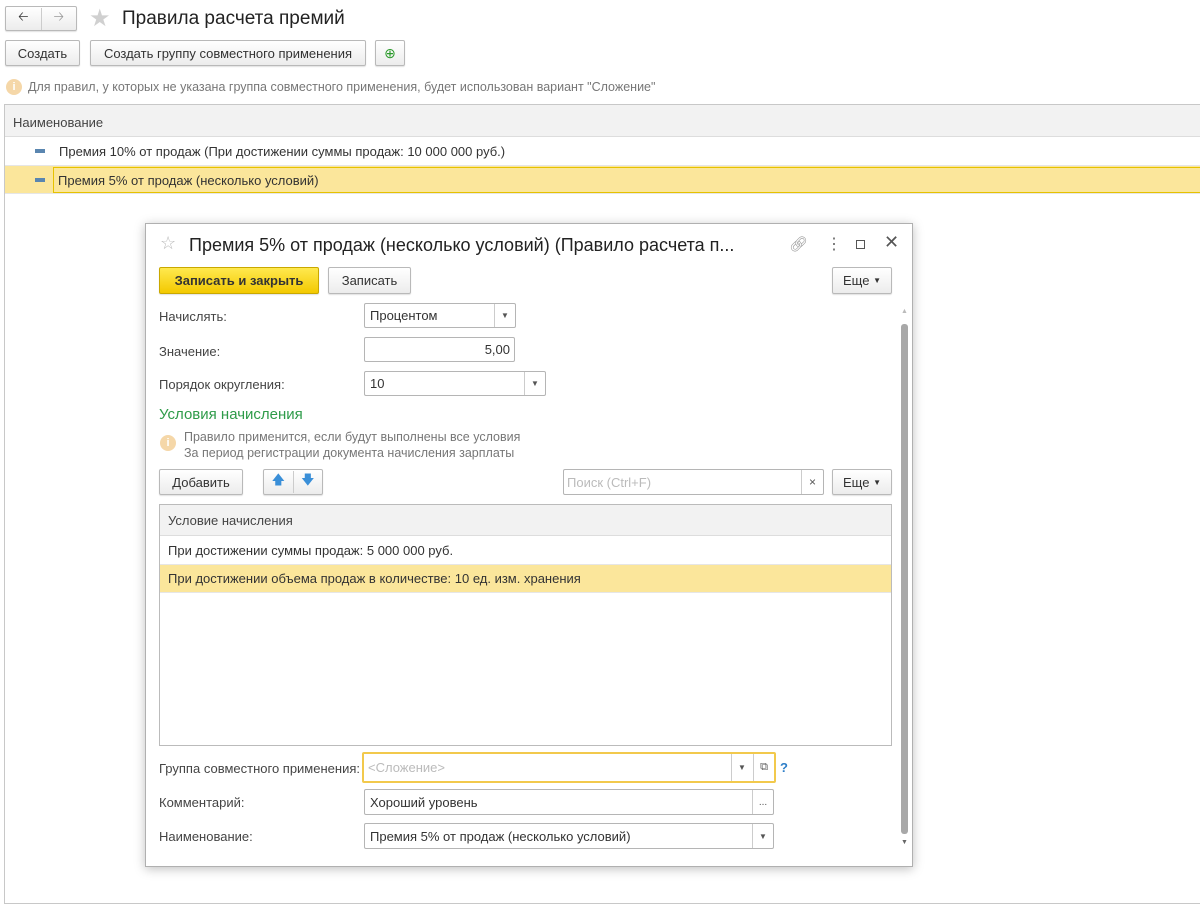 The image size is (1200, 904). What do you see at coordinates (602, 121) in the screenshot?
I see `column-header: Наименование` at bounding box center [602, 121].